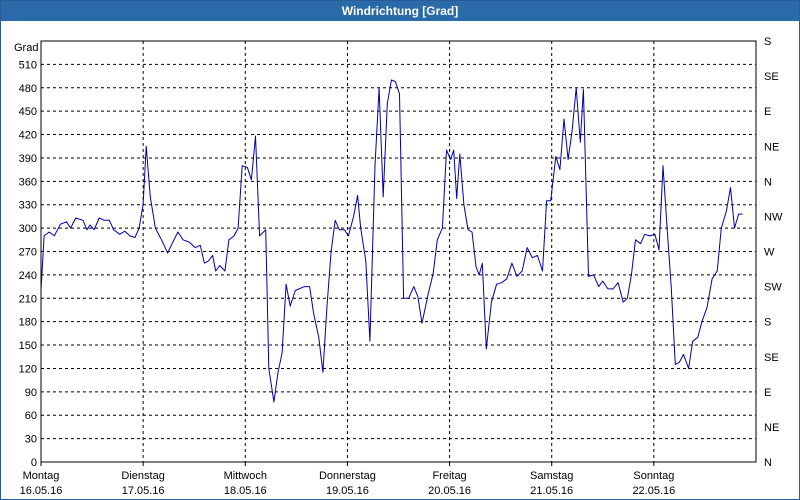  What do you see at coordinates (28, 206) in the screenshot?
I see `y-tick-label: 330` at bounding box center [28, 206].